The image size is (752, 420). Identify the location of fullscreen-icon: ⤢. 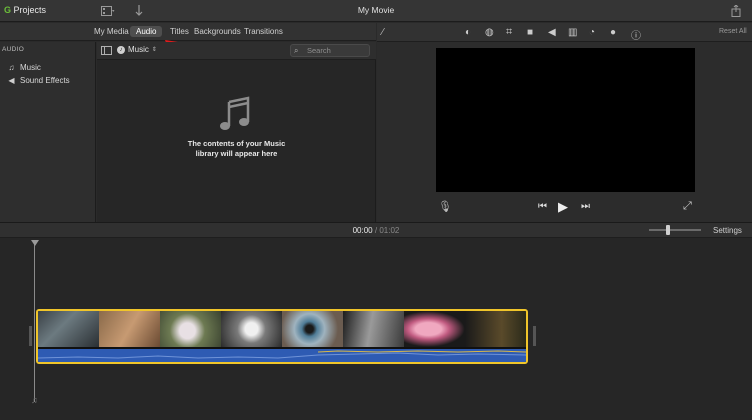
(687, 206).